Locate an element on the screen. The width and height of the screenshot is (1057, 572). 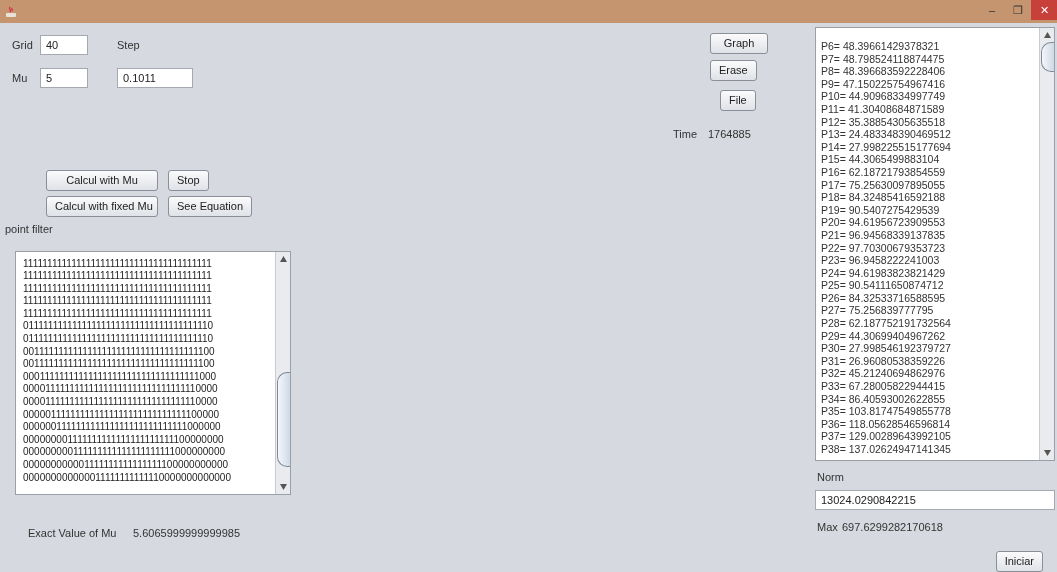
result-line: P17= 75.25630097895055 is located at coordinates (884, 185).